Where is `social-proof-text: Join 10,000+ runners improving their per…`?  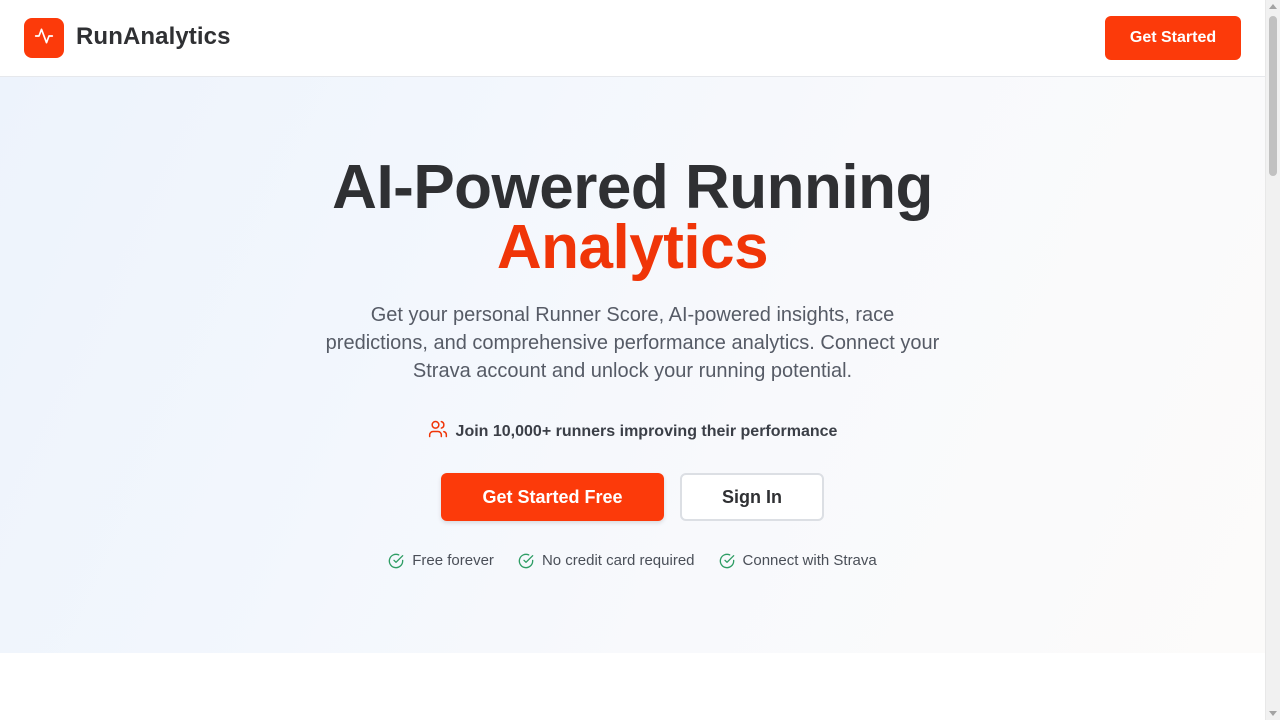 social-proof-text: Join 10,000+ runners improving their per… is located at coordinates (646, 431).